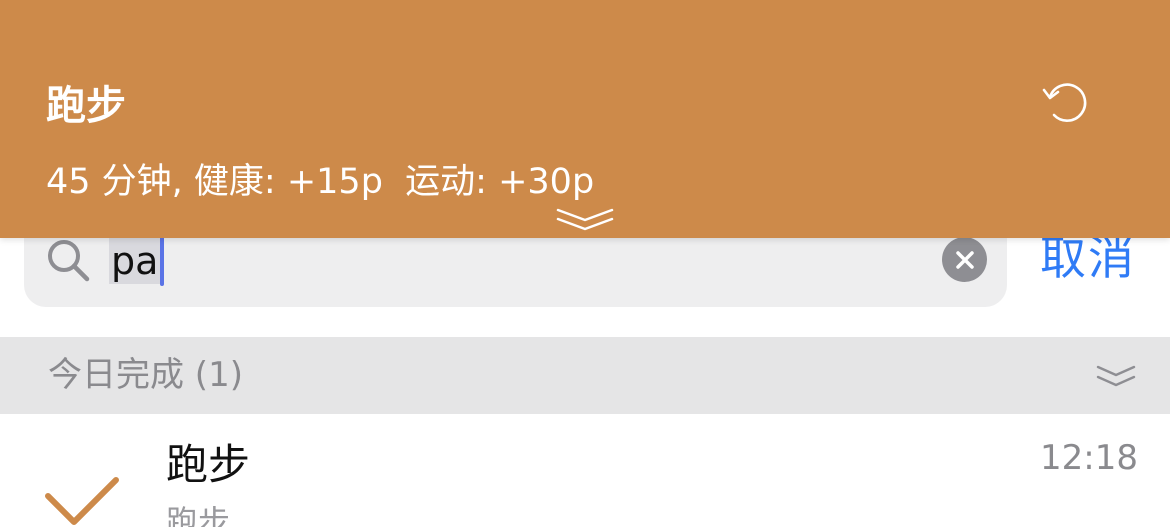 The width and height of the screenshot is (1170, 527). What do you see at coordinates (69, 261) in the screenshot?
I see `search-icon` at bounding box center [69, 261].